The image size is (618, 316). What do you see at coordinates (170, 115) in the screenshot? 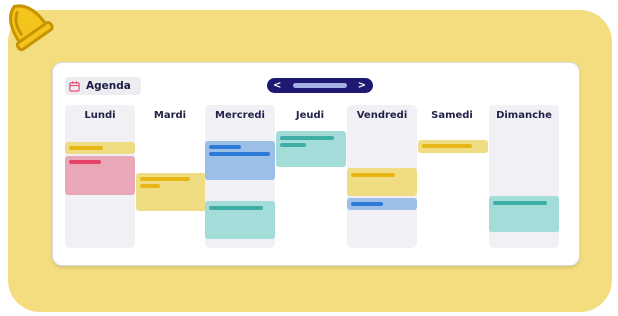
I see `day-header: Mardi` at bounding box center [170, 115].